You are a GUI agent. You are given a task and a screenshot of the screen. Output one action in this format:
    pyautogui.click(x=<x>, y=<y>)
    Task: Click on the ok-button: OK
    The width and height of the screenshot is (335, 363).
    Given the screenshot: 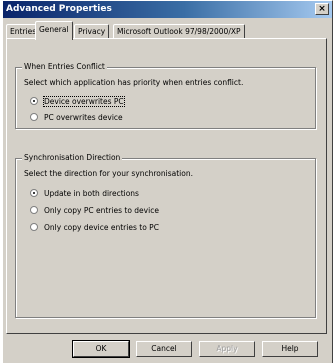 What is the action you would take?
    pyautogui.click(x=101, y=349)
    